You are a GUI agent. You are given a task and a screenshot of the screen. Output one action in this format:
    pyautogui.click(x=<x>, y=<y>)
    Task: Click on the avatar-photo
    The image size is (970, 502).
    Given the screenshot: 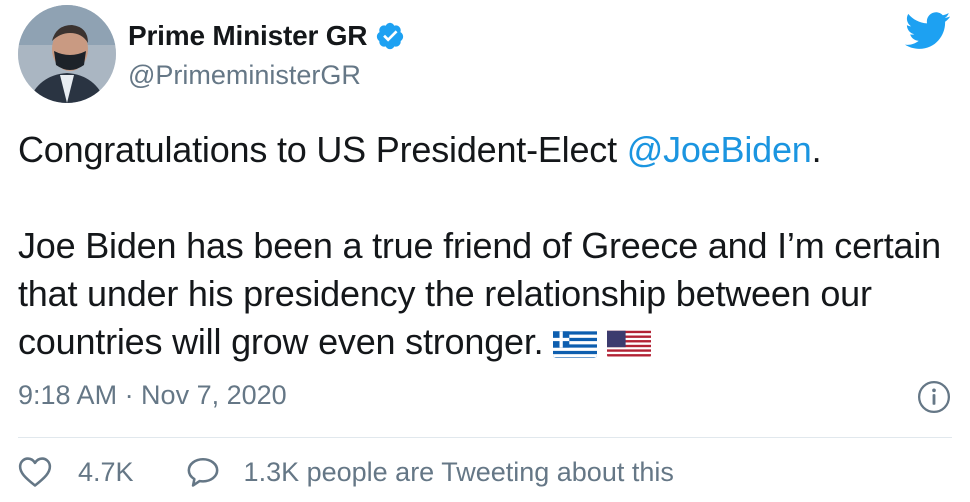 What is the action you would take?
    pyautogui.click(x=67, y=54)
    